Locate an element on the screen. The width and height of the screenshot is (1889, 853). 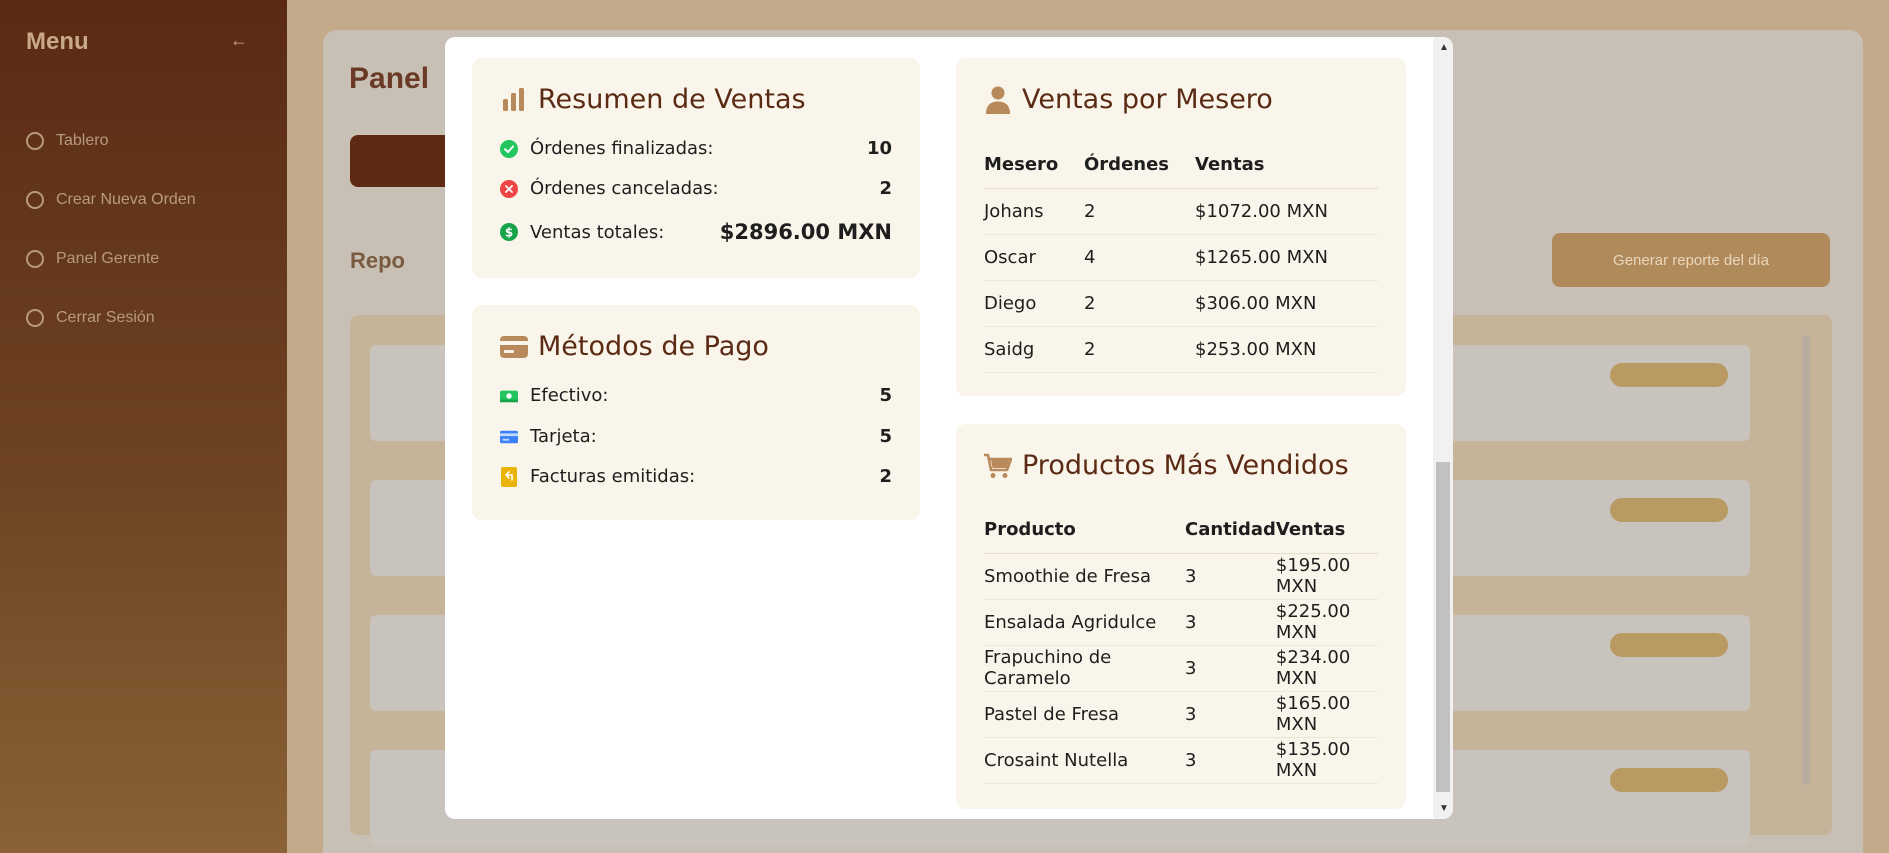
payment-methods-title: Métodos de Pago is located at coordinates (634, 346).